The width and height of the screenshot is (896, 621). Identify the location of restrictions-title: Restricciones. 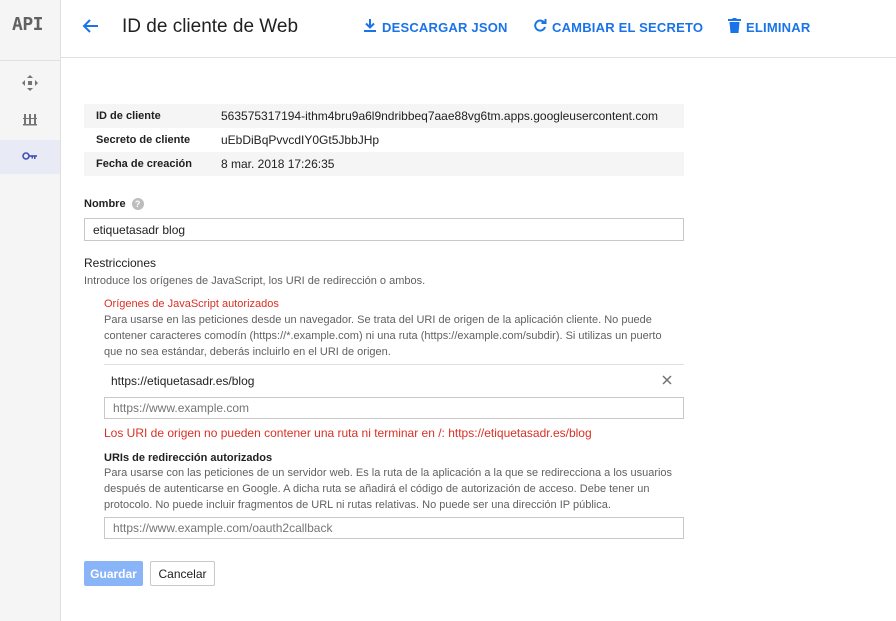
(120, 263).